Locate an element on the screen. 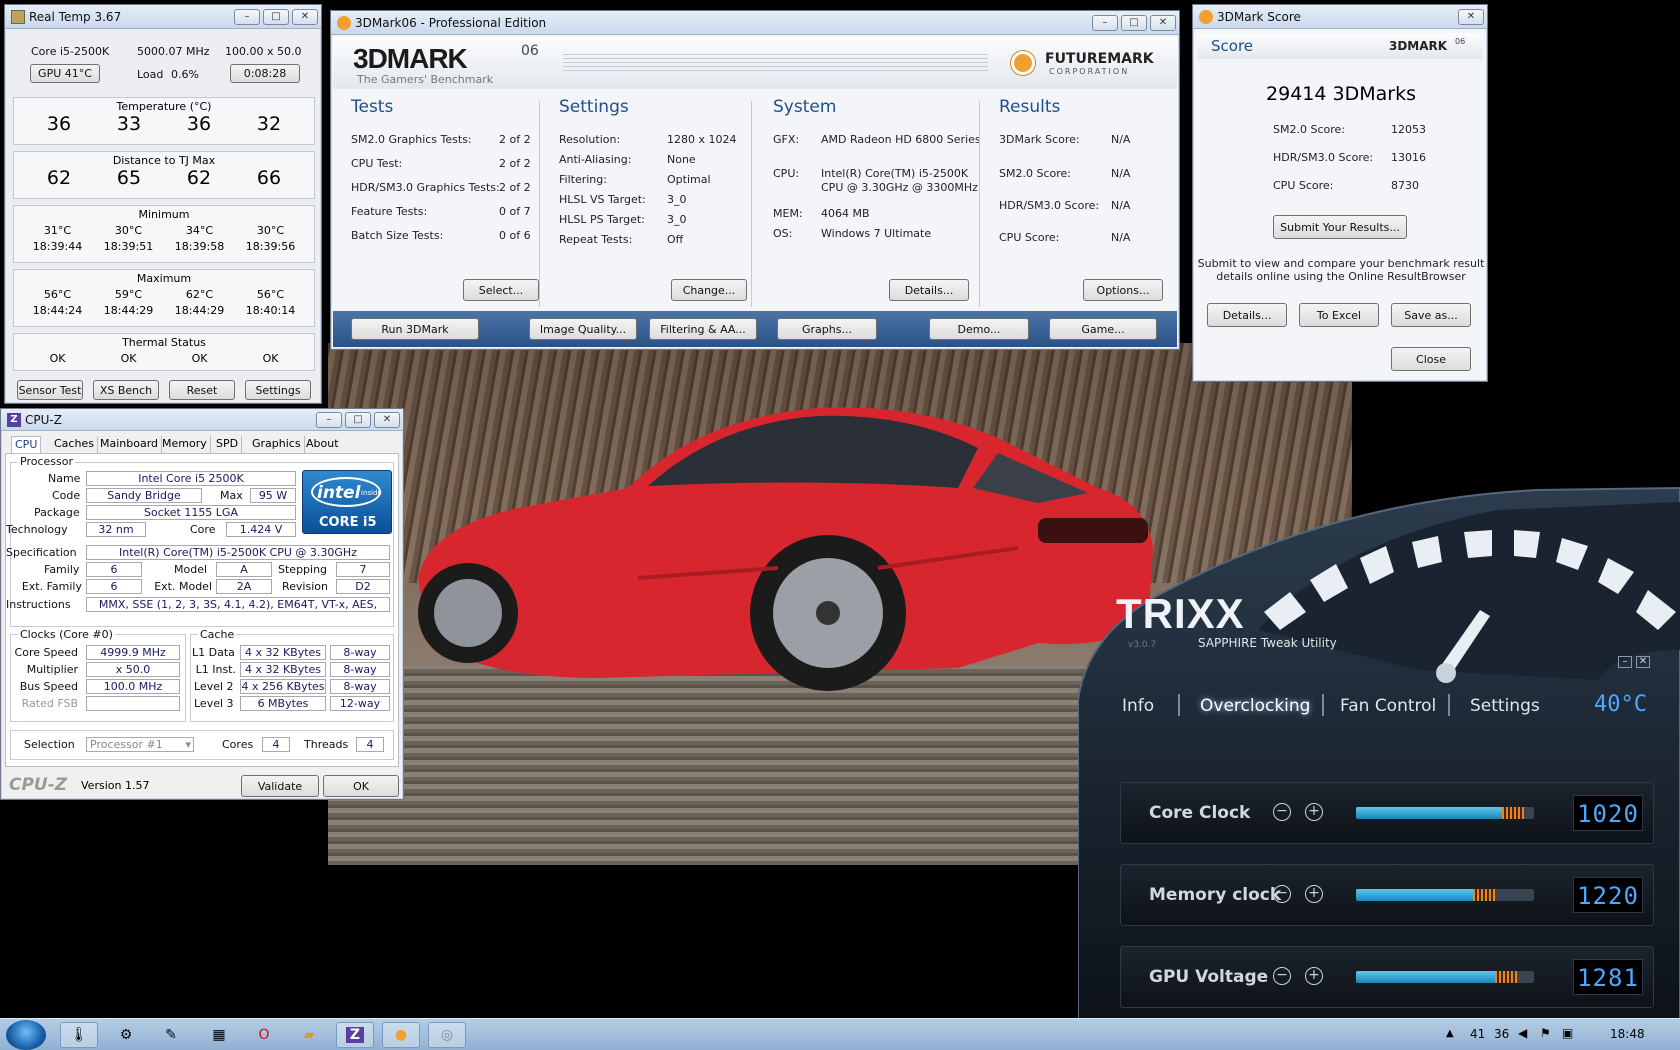 The height and width of the screenshot is (1050, 1680). tab-memory: Memory is located at coordinates (185, 444).